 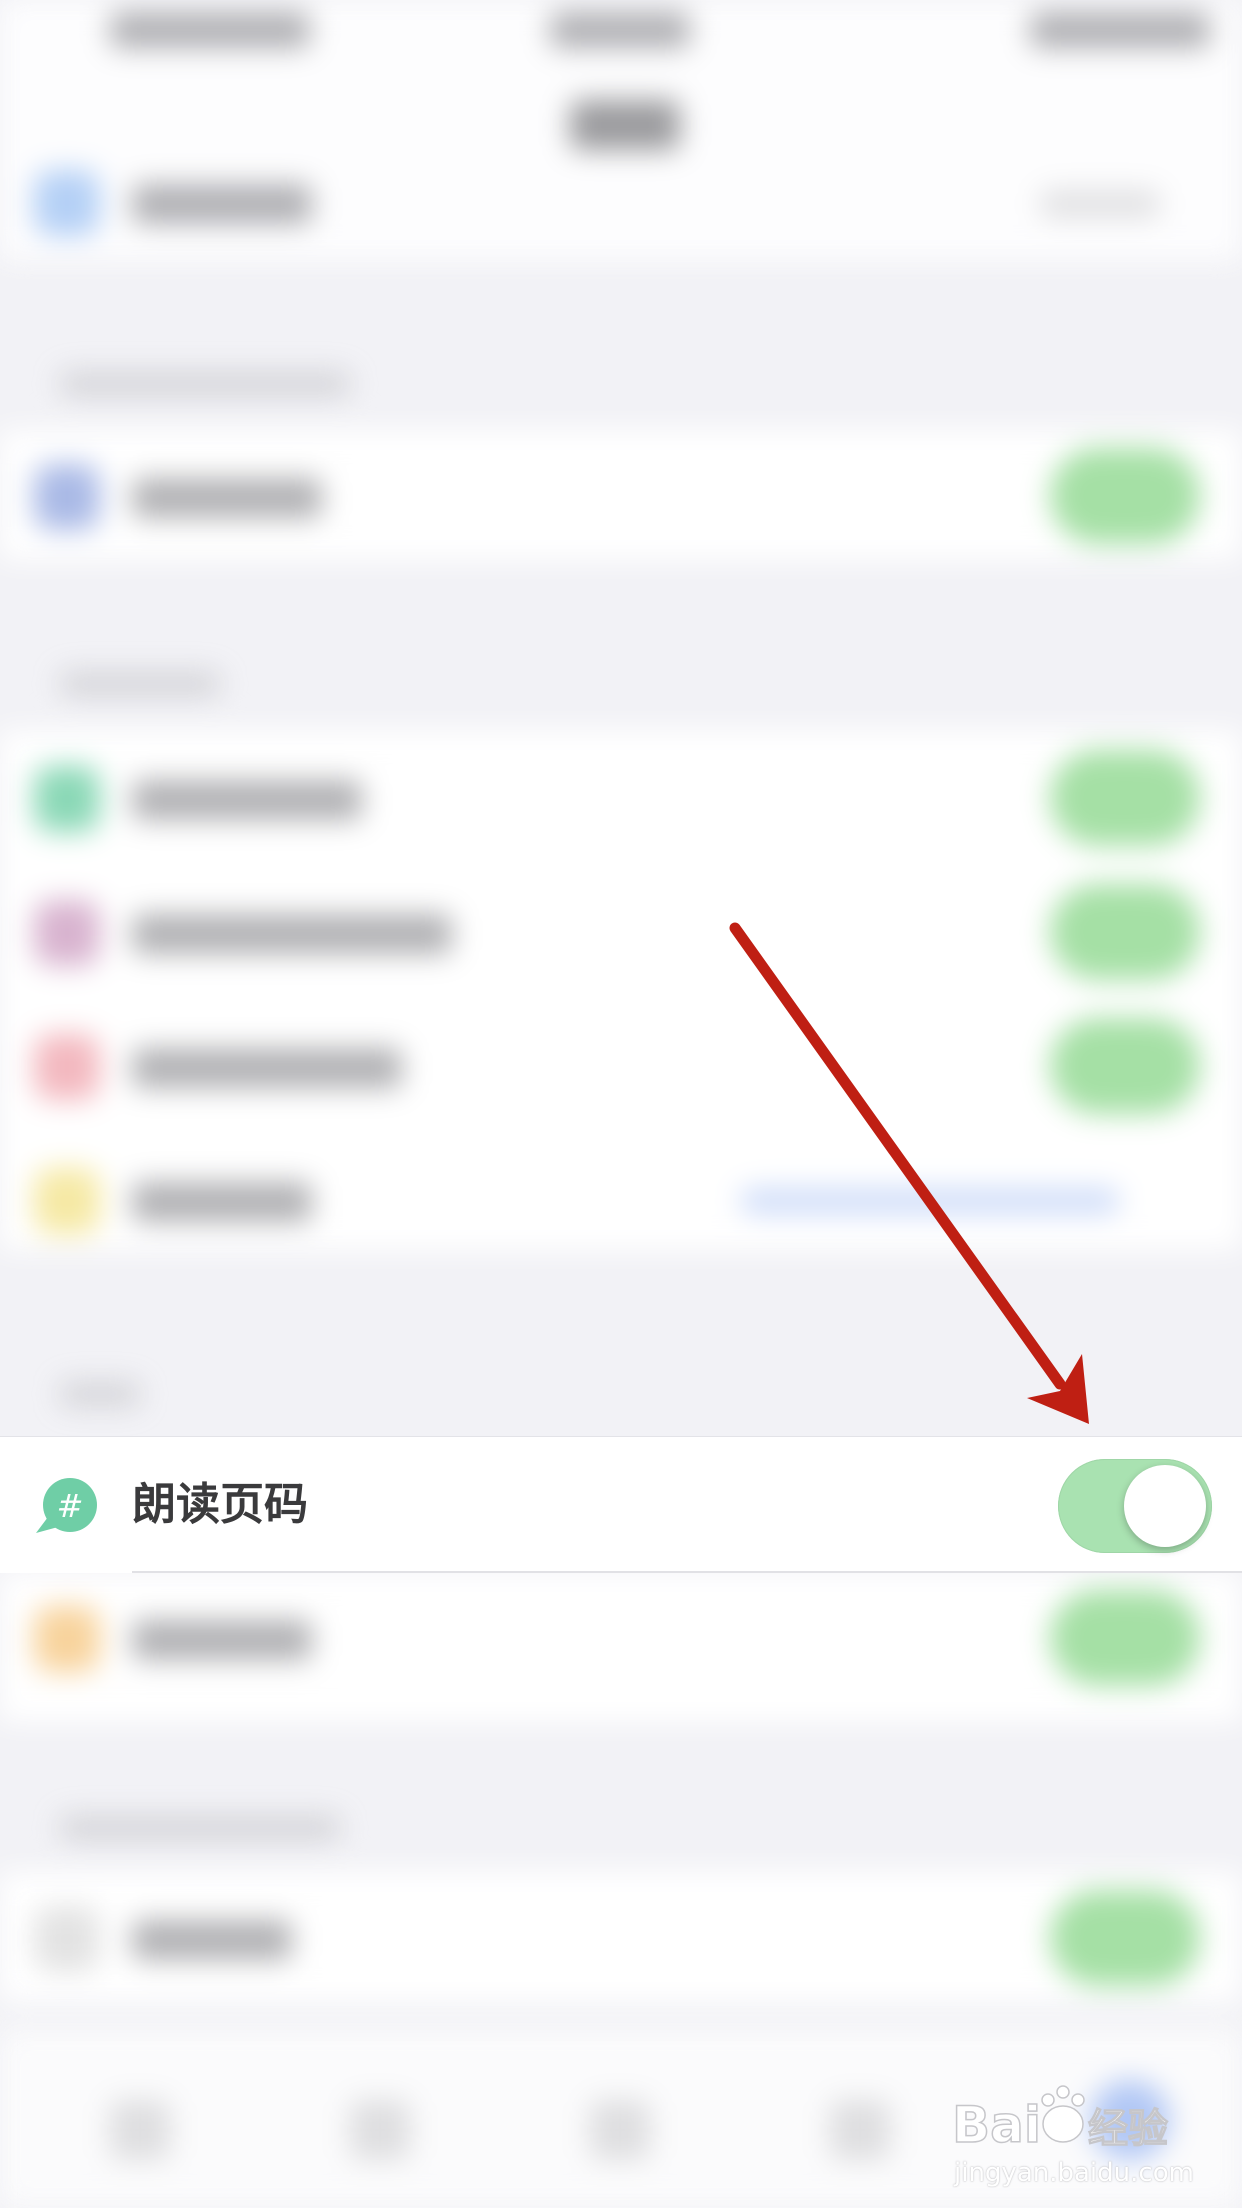 What do you see at coordinates (1128, 2129) in the screenshot?
I see `svg-text: 经验` at bounding box center [1128, 2129].